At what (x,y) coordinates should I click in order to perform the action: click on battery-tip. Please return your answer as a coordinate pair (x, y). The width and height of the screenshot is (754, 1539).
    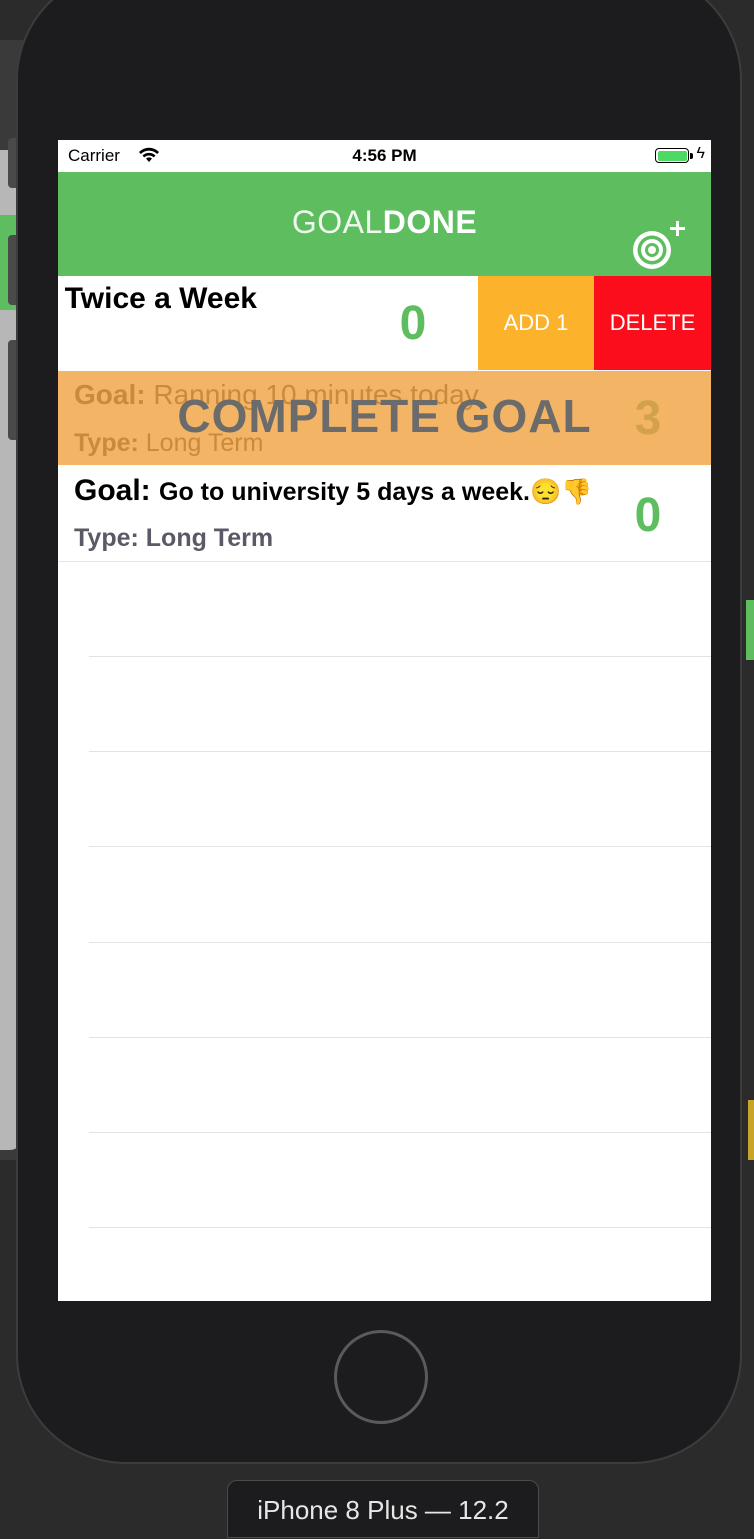
    Looking at the image, I should click on (691, 156).